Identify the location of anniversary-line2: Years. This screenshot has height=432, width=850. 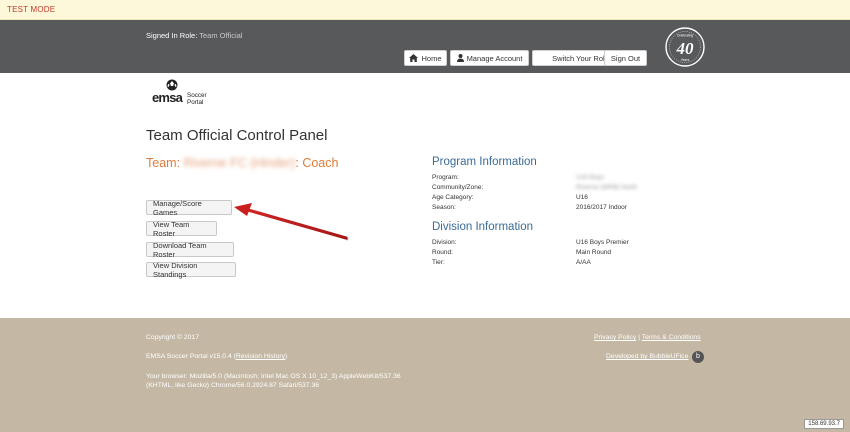
(685, 60).